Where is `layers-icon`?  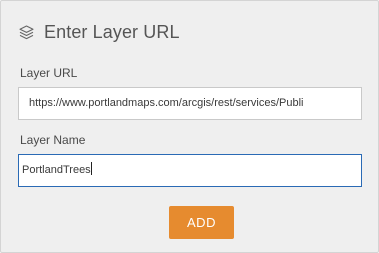
layers-icon is located at coordinates (26, 32).